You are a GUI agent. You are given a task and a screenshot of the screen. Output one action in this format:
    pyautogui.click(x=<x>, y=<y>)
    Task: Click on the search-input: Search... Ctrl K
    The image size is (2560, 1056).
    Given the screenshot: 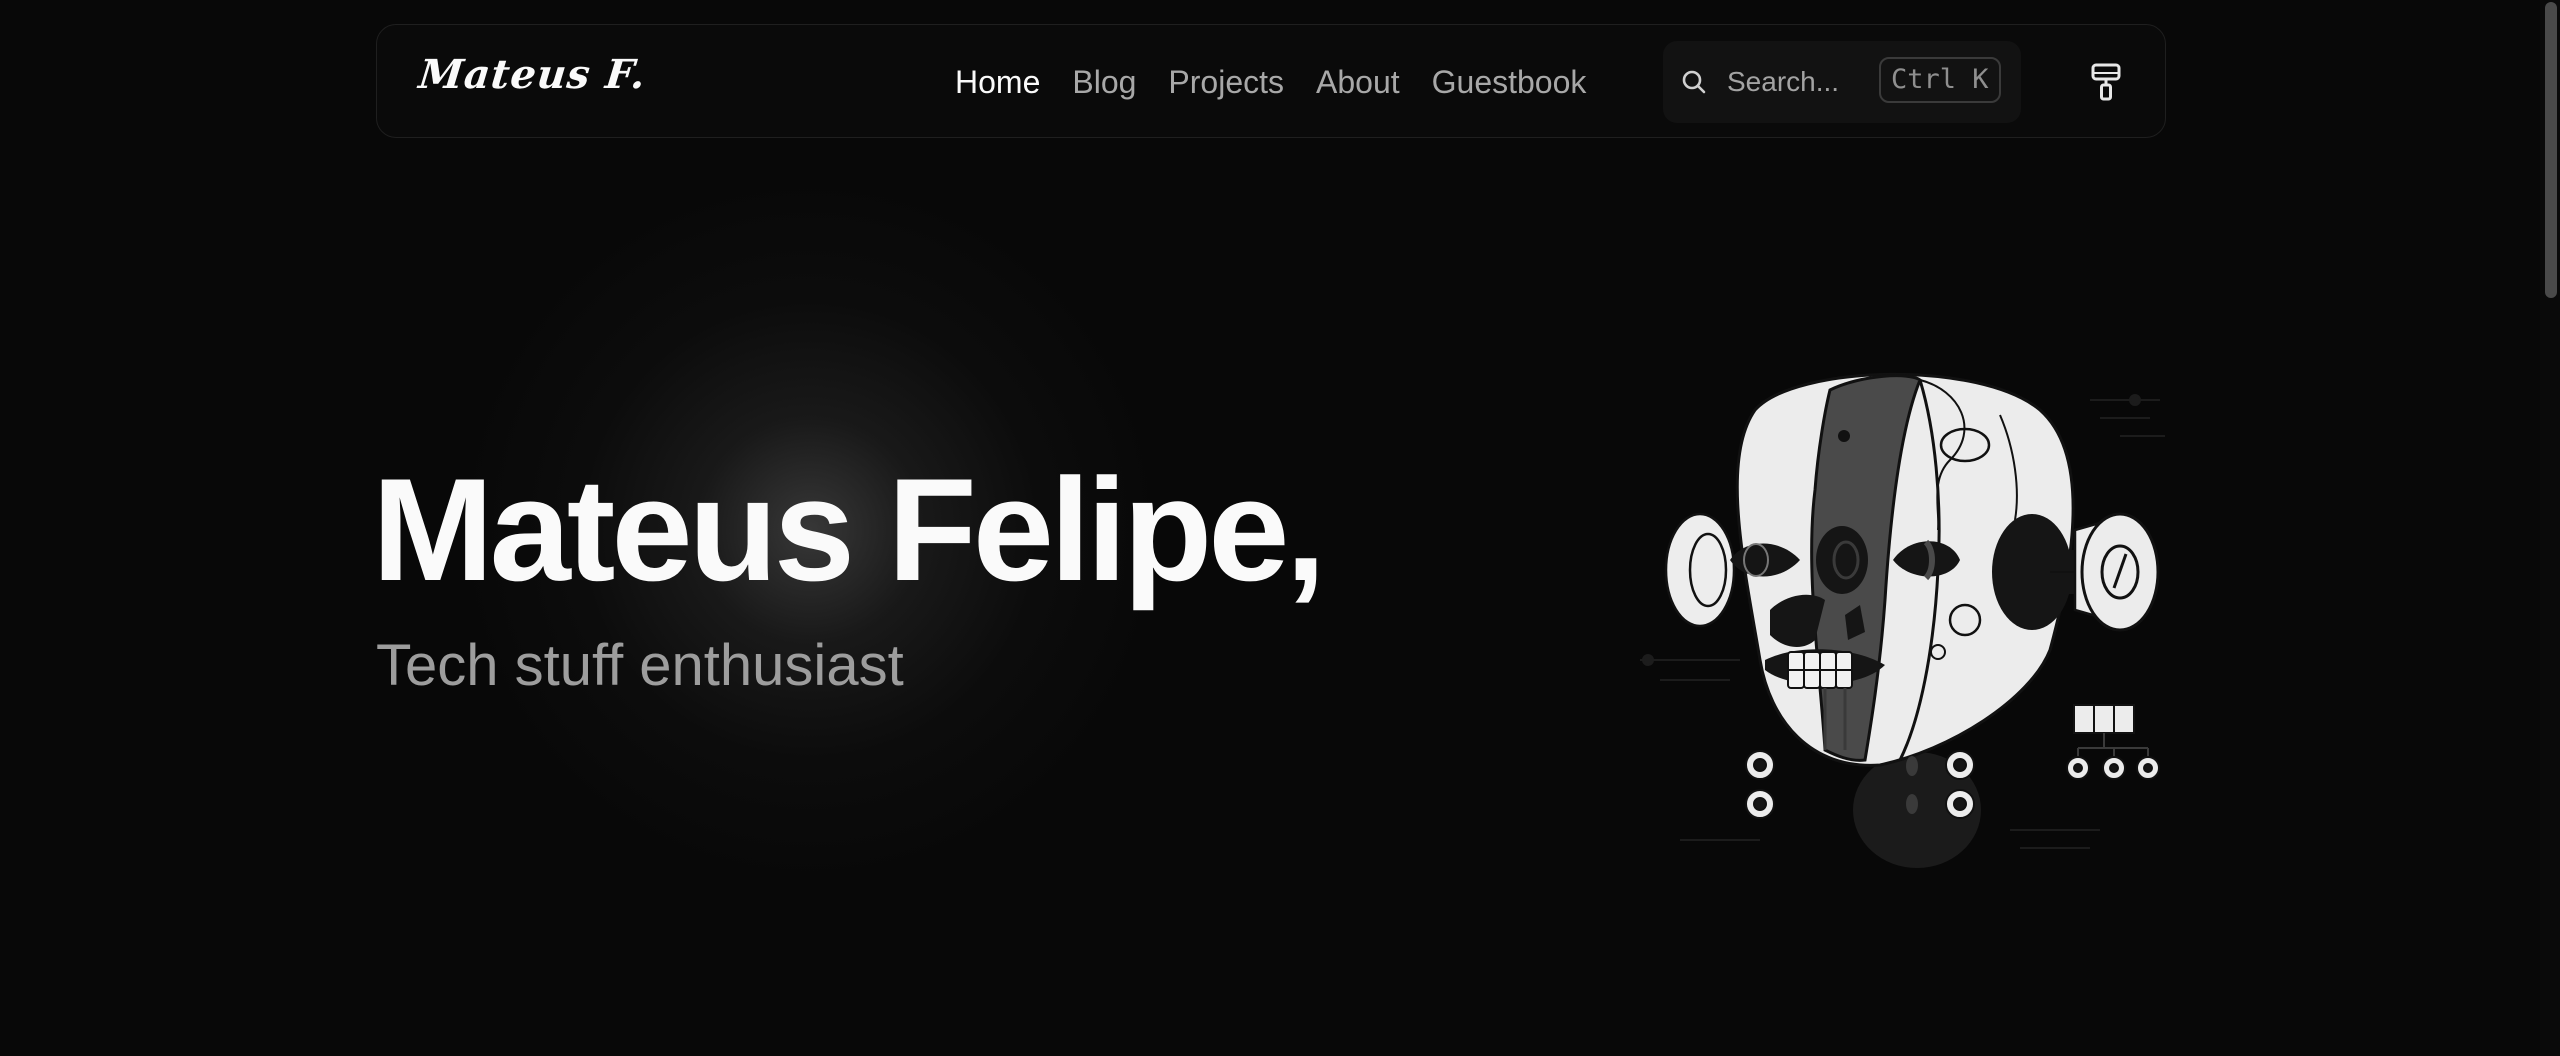 What is the action you would take?
    pyautogui.click(x=1842, y=82)
    